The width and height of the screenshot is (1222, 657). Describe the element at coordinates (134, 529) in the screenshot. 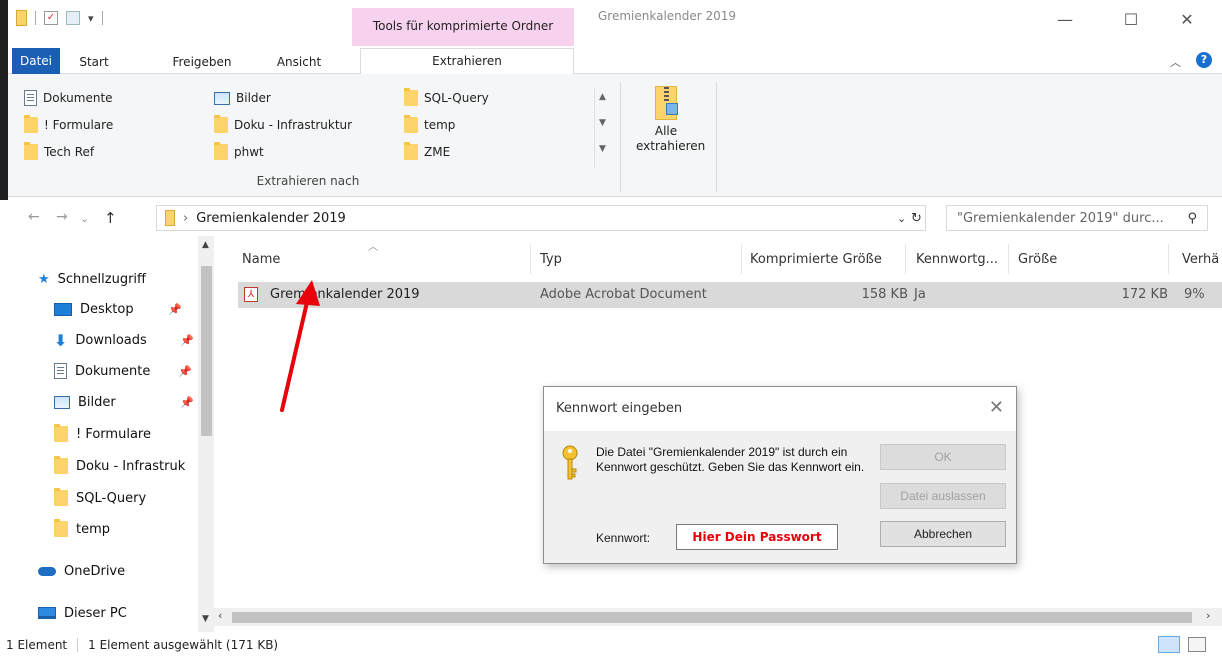

I see `nav-item-temp: temp` at that location.